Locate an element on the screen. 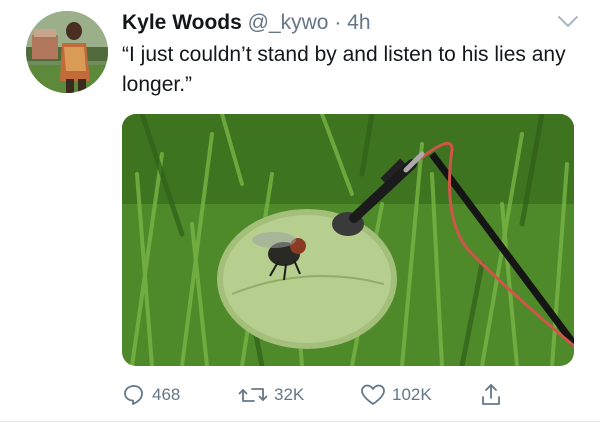 This screenshot has width=600, height=424. reply-button: 468 is located at coordinates (151, 395).